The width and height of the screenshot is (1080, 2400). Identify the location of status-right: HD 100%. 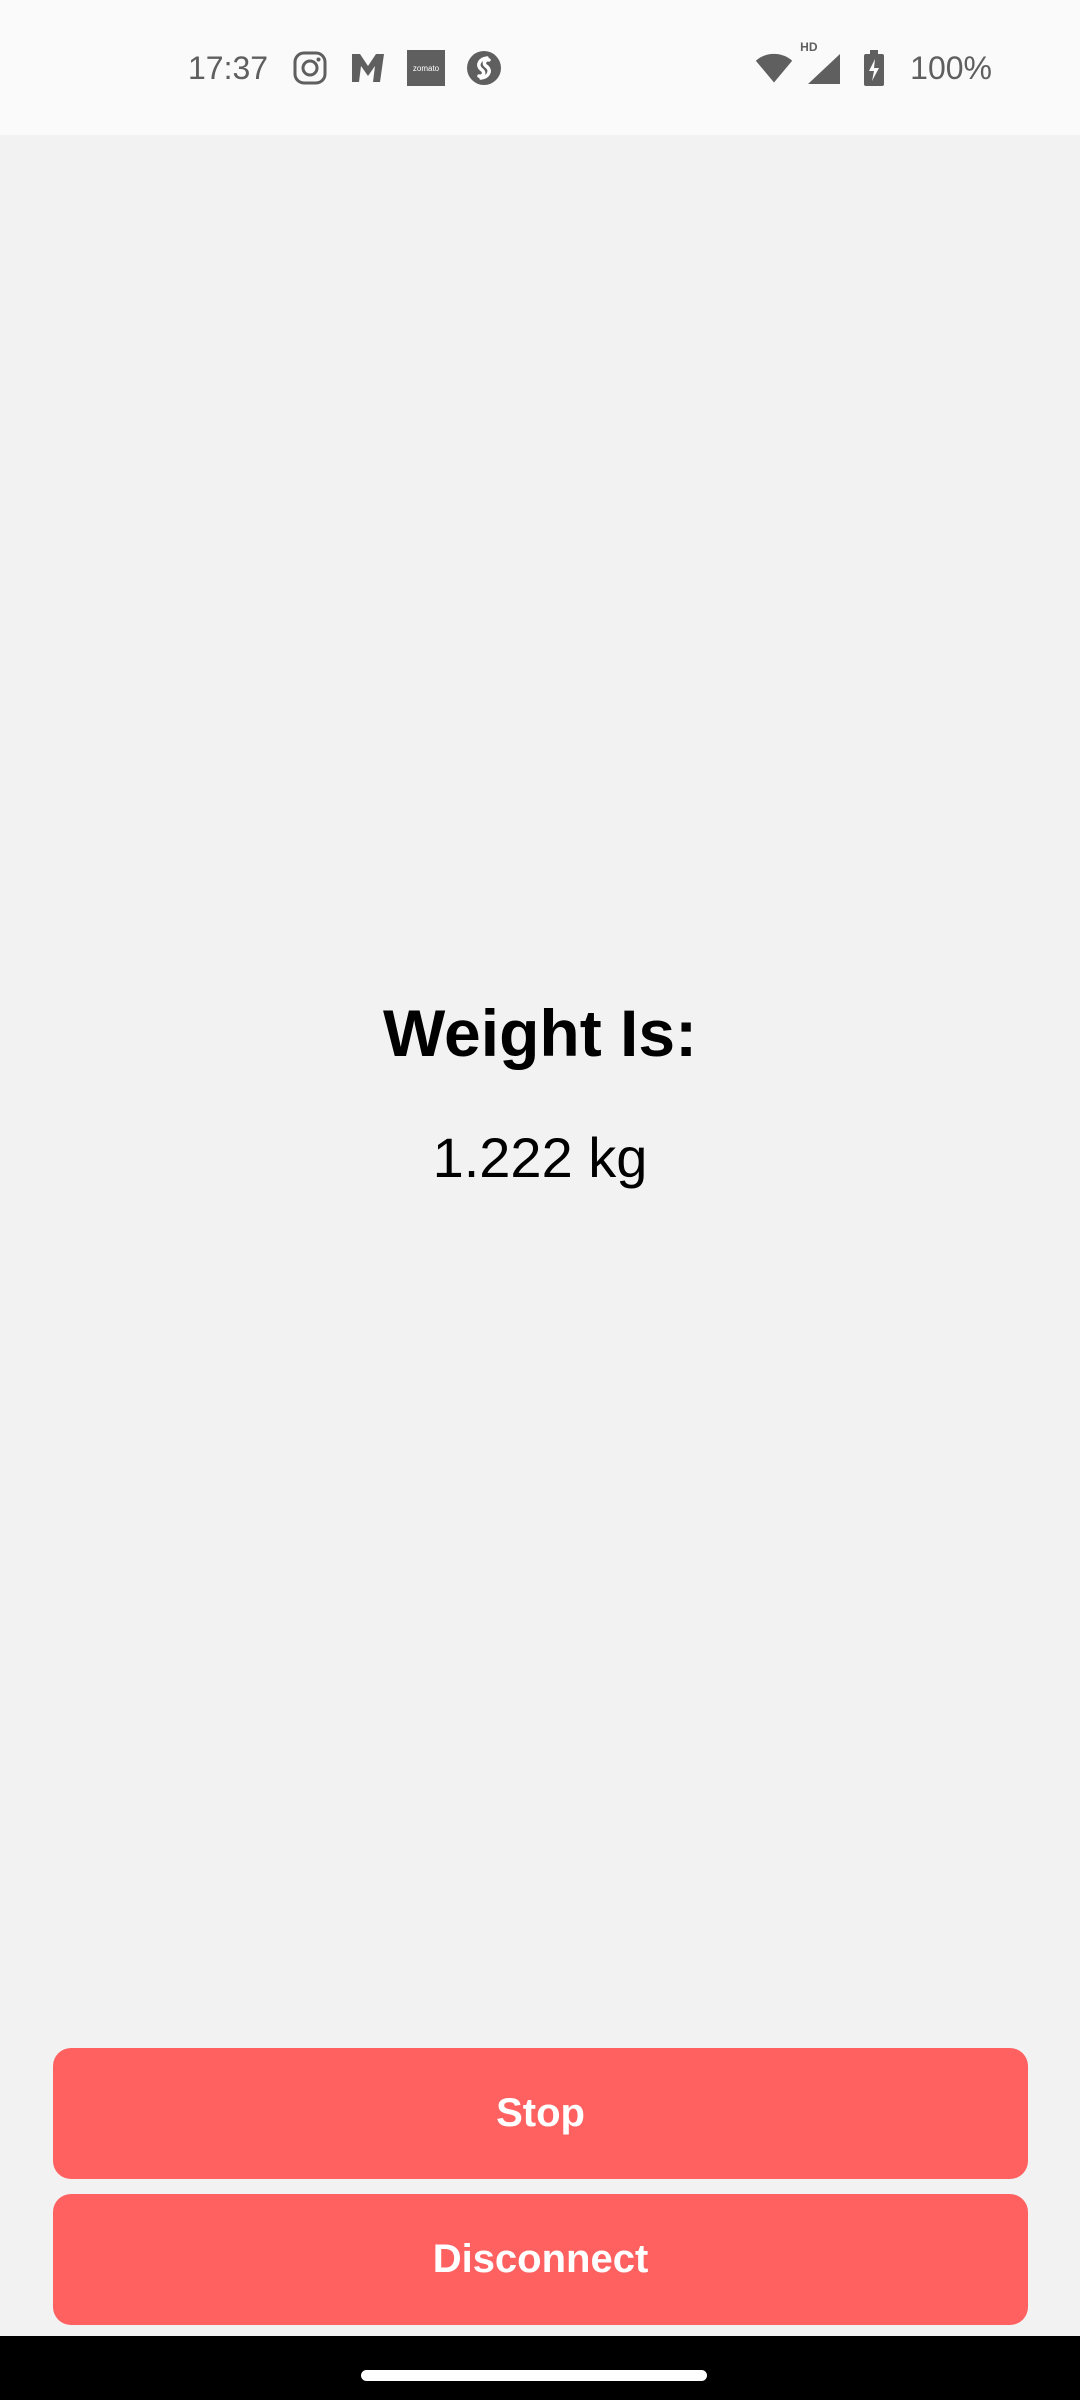
(873, 66).